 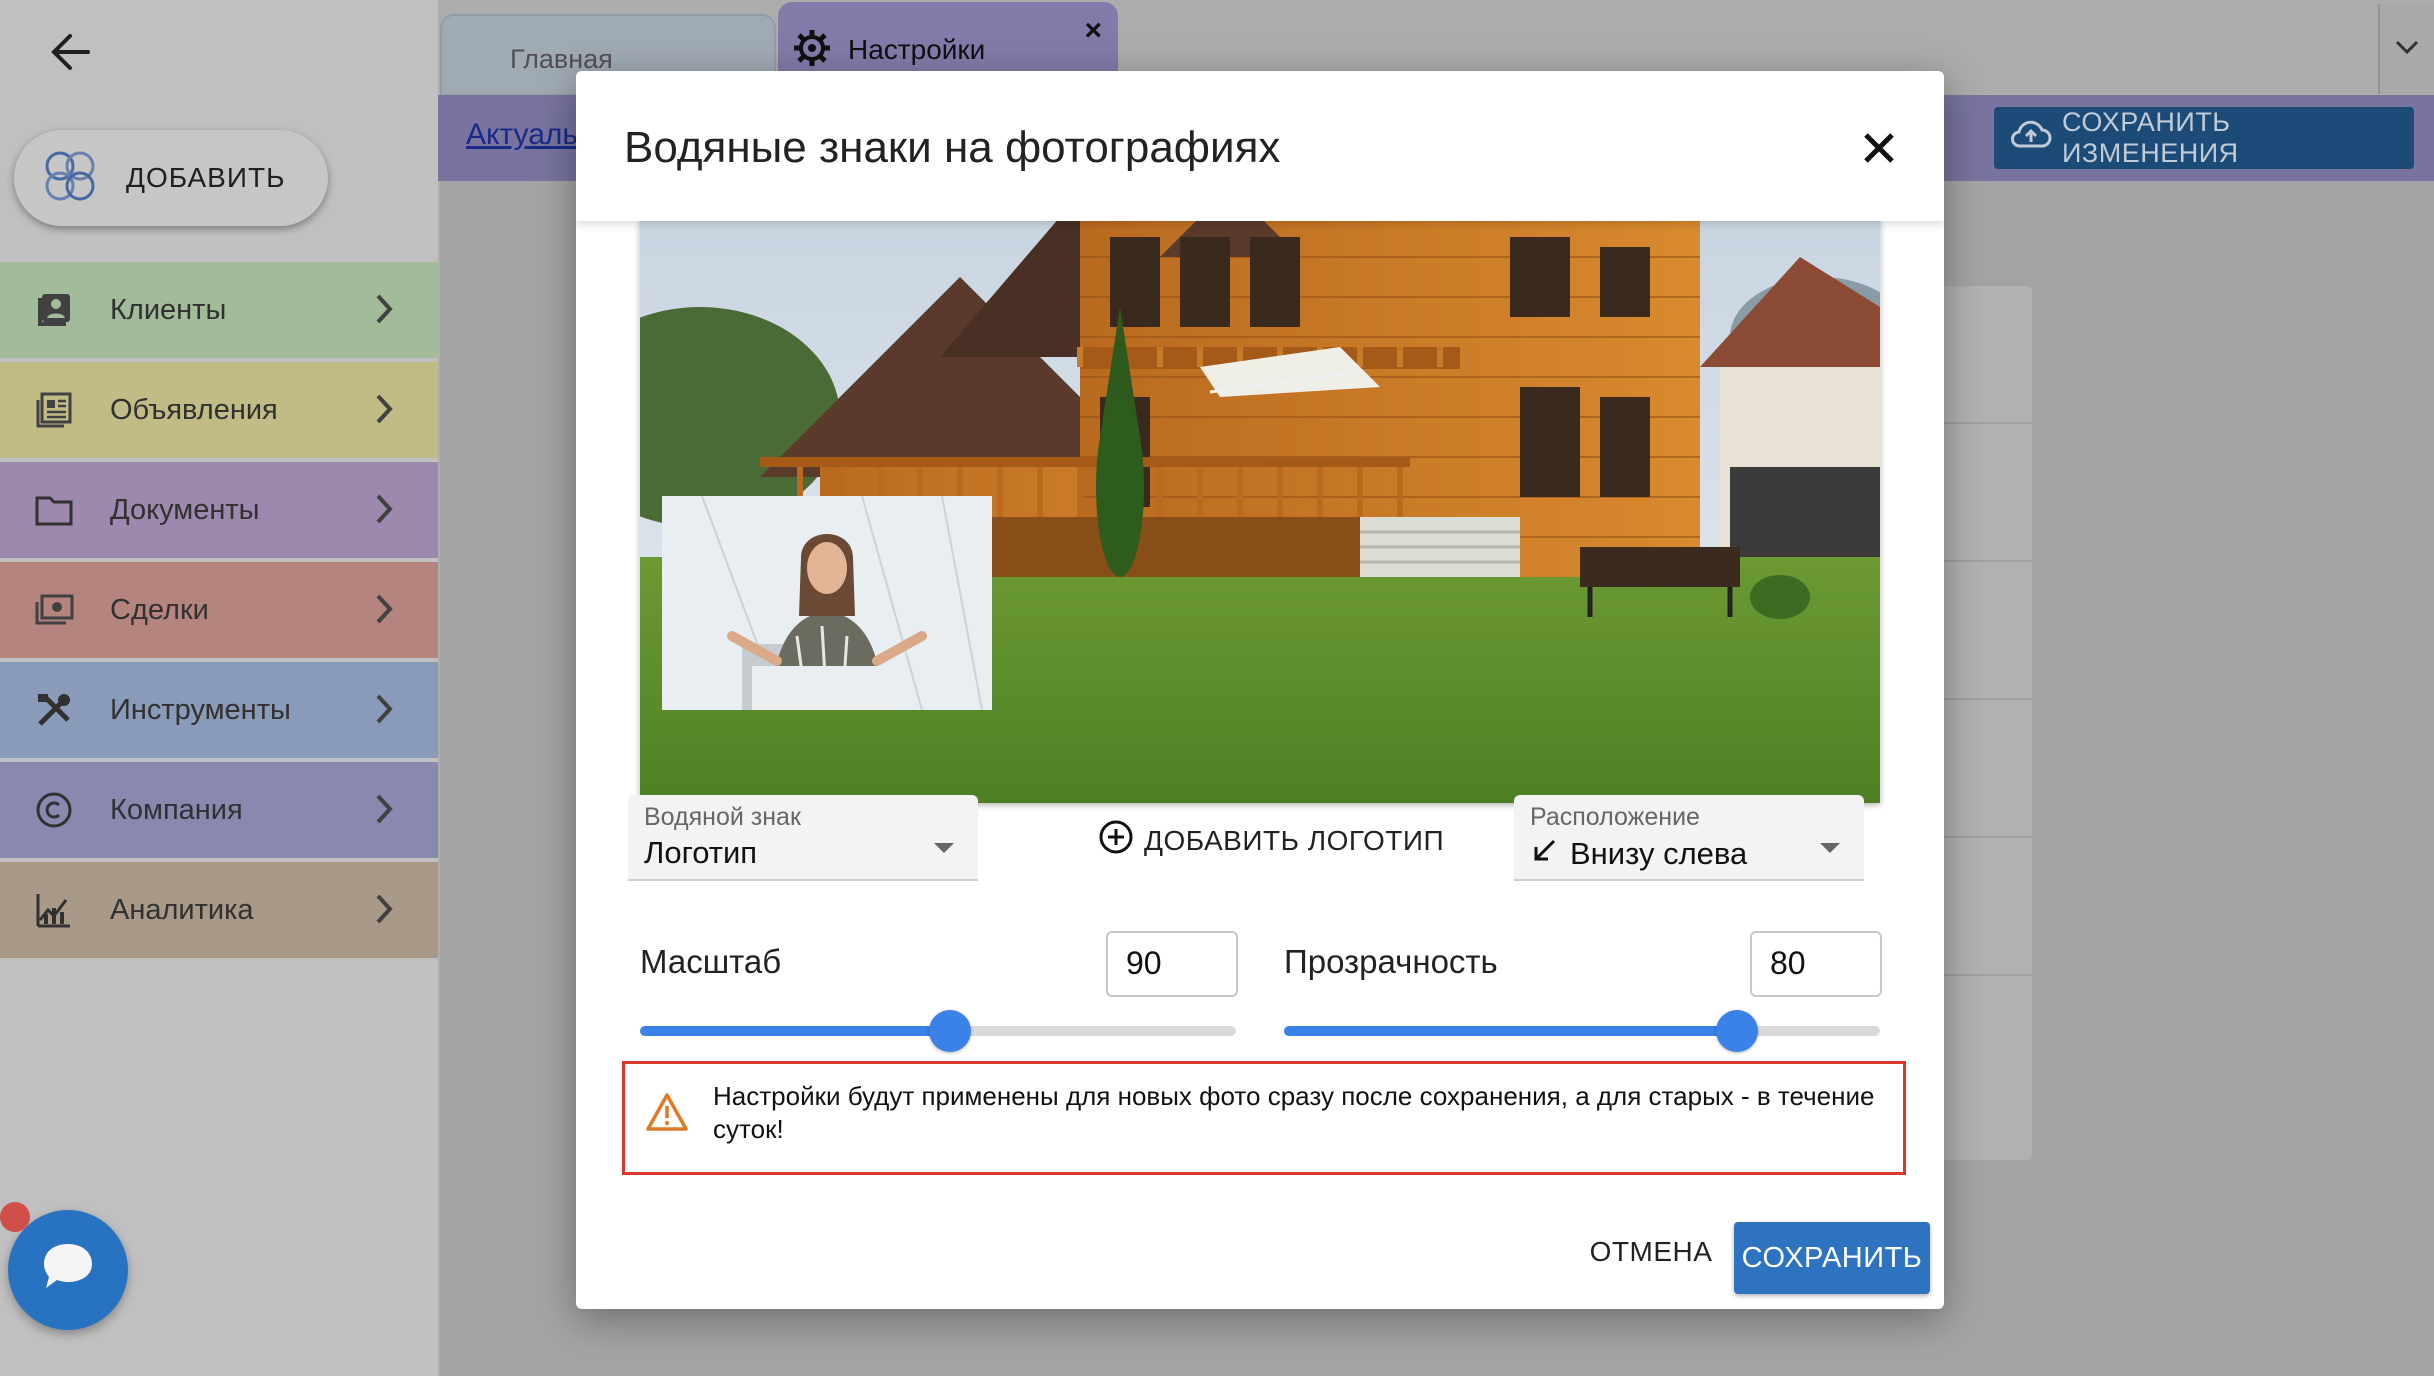 I want to click on scale-slider-thumb, so click(x=949, y=1031).